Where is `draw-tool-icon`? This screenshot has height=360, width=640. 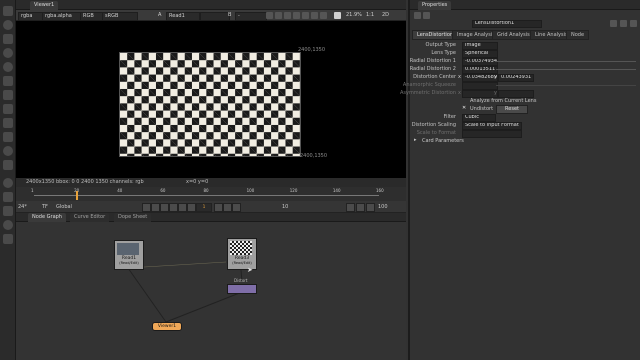
draw-tool-icon is located at coordinates (8, 25).